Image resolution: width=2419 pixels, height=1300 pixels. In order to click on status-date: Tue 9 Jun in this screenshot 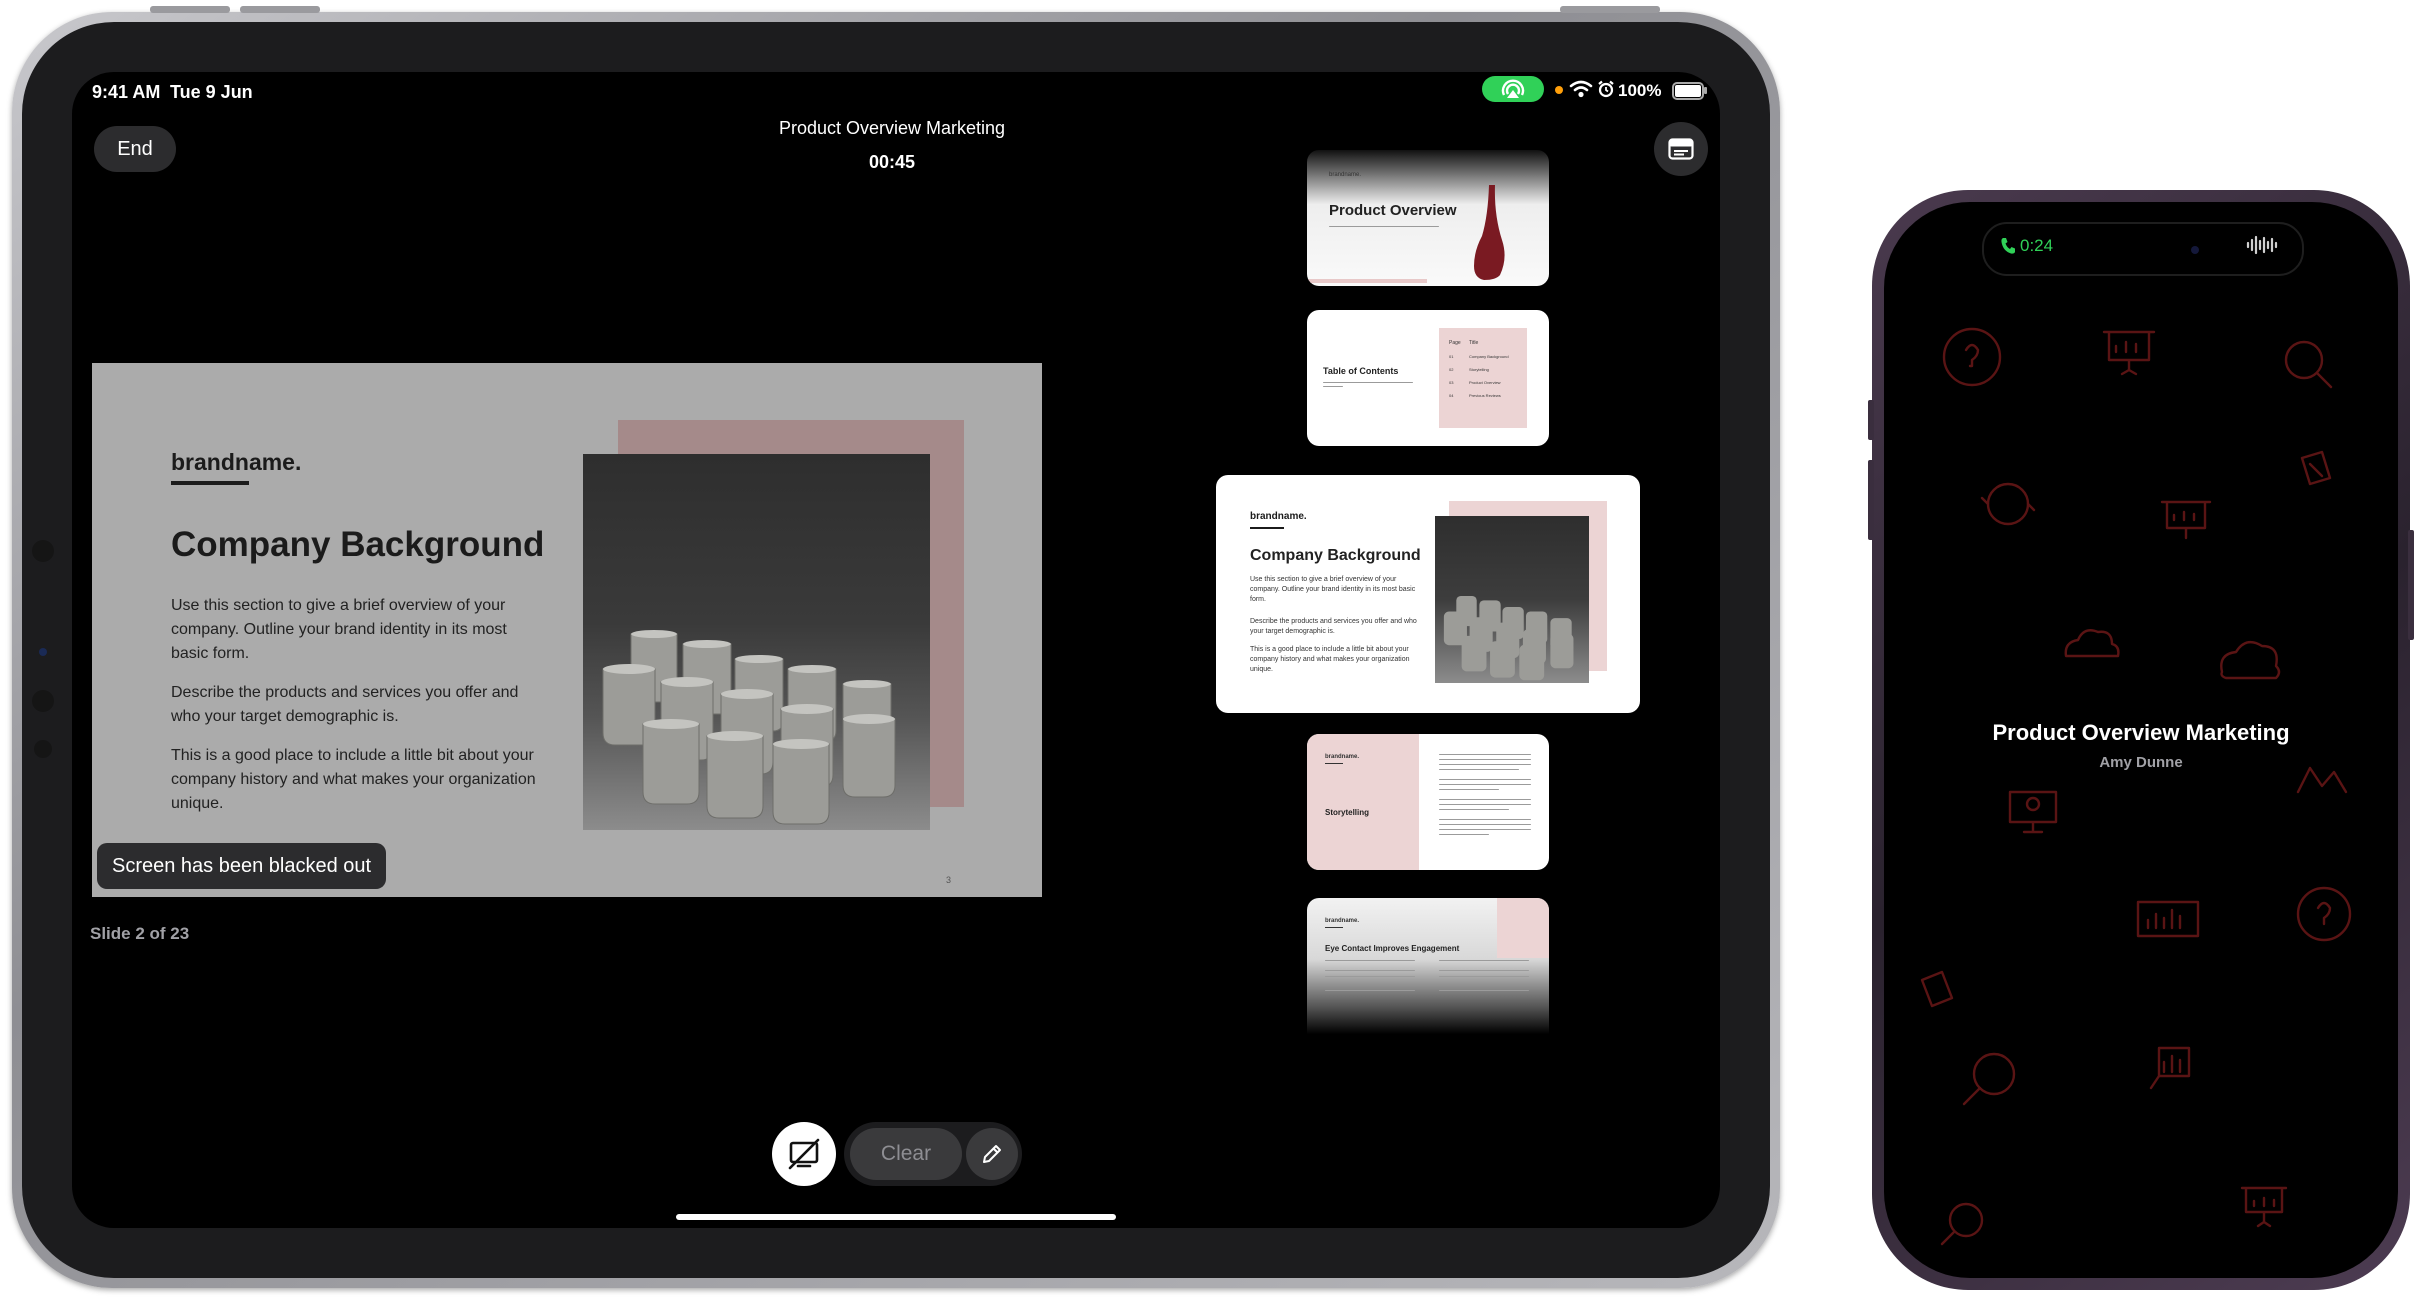, I will do `click(211, 92)`.